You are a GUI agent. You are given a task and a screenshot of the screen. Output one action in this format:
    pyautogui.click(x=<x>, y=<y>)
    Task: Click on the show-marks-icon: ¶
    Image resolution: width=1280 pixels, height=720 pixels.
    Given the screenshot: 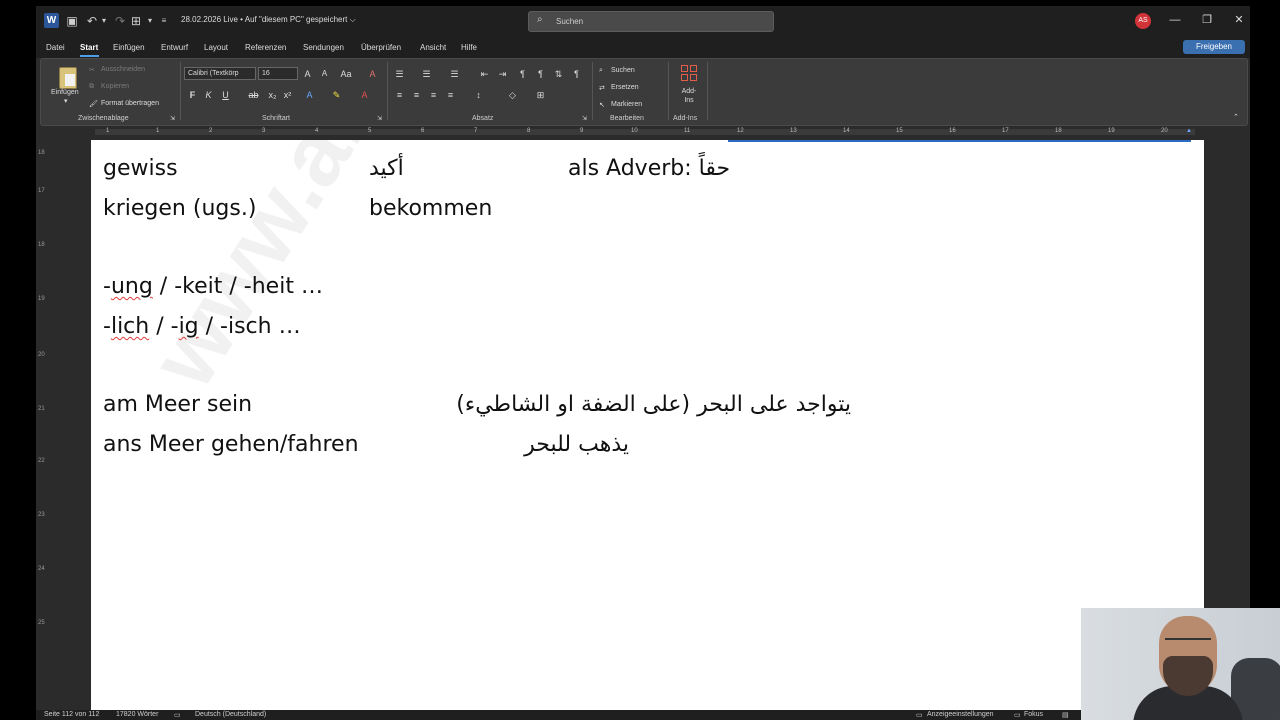 What is the action you would take?
    pyautogui.click(x=576, y=74)
    